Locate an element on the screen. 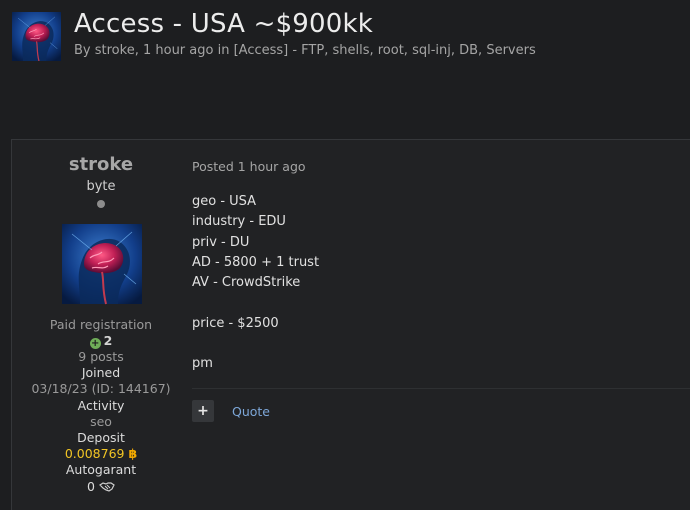 The width and height of the screenshot is (690, 510). author-name: stroke is located at coordinates (101, 164).